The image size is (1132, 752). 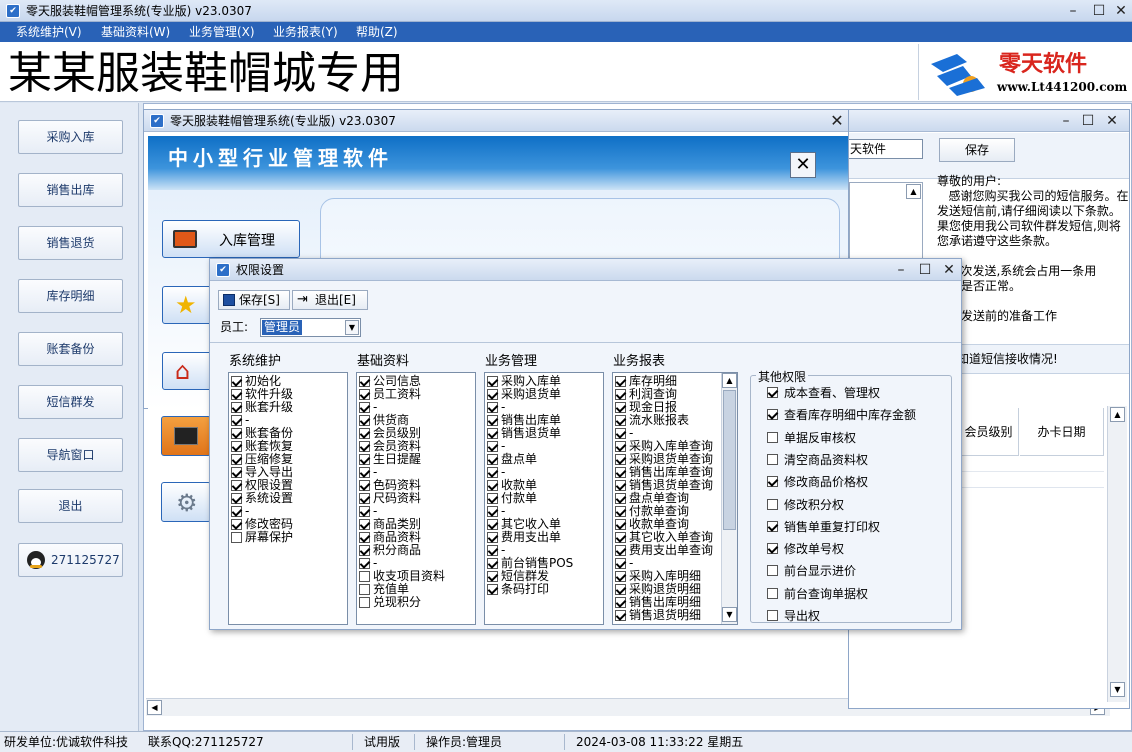 I want to click on table-header-card-date: 办卡日期, so click(x=1062, y=432).